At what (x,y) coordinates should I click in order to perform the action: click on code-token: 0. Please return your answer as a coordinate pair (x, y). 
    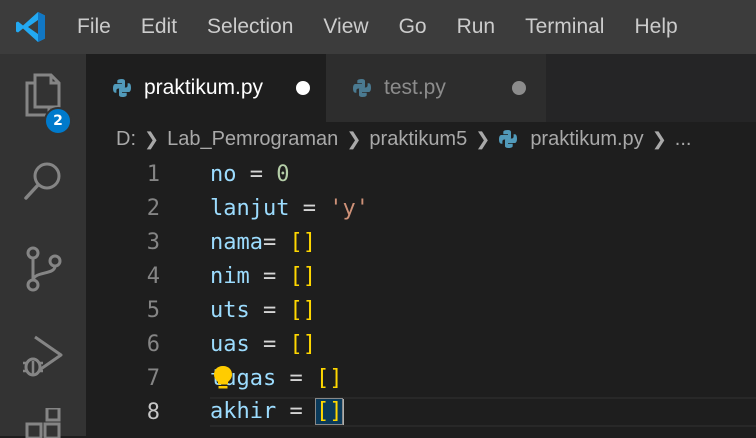
    Looking at the image, I should click on (283, 174).